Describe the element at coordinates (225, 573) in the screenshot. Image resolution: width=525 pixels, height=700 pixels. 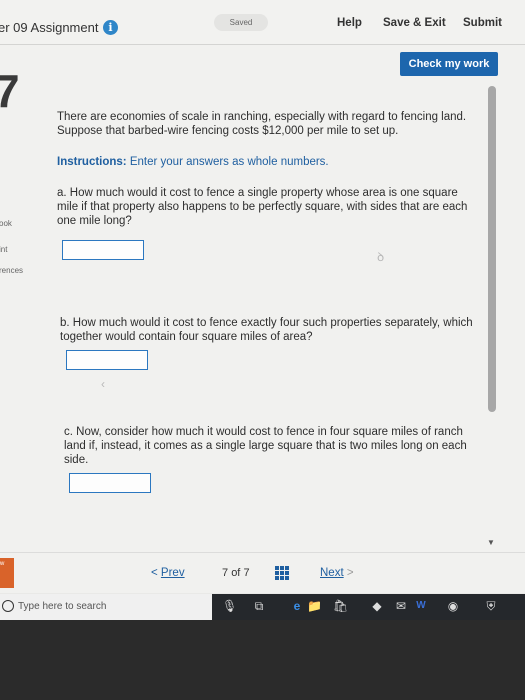
I see `current-page: 7` at that location.